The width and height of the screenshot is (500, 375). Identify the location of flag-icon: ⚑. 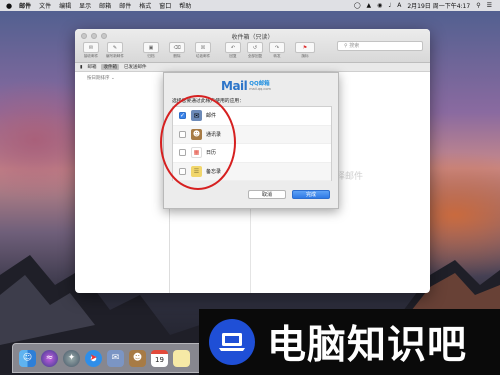
(305, 47).